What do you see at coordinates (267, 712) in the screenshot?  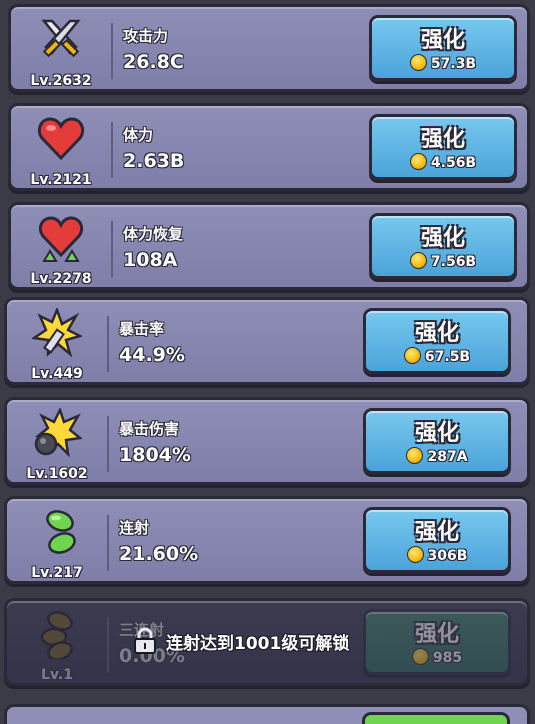 I see `next-row-partial` at bounding box center [267, 712].